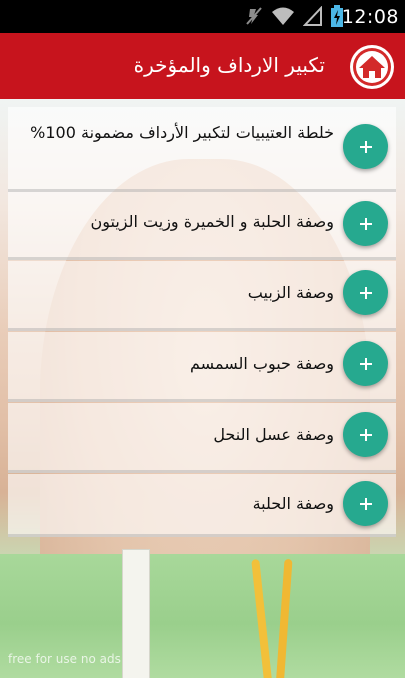  What do you see at coordinates (202, 296) in the screenshot?
I see `list-item: وصفة الزبيب` at bounding box center [202, 296].